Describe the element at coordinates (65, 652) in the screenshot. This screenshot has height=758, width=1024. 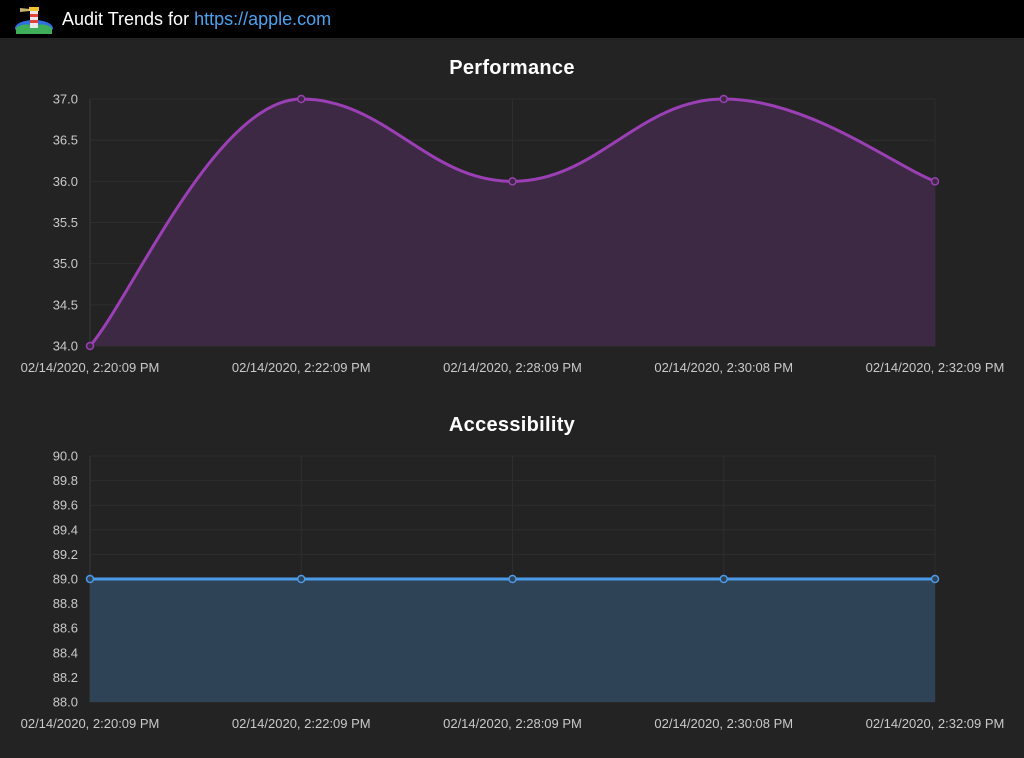
I see `y-tick-label: 88.4` at that location.